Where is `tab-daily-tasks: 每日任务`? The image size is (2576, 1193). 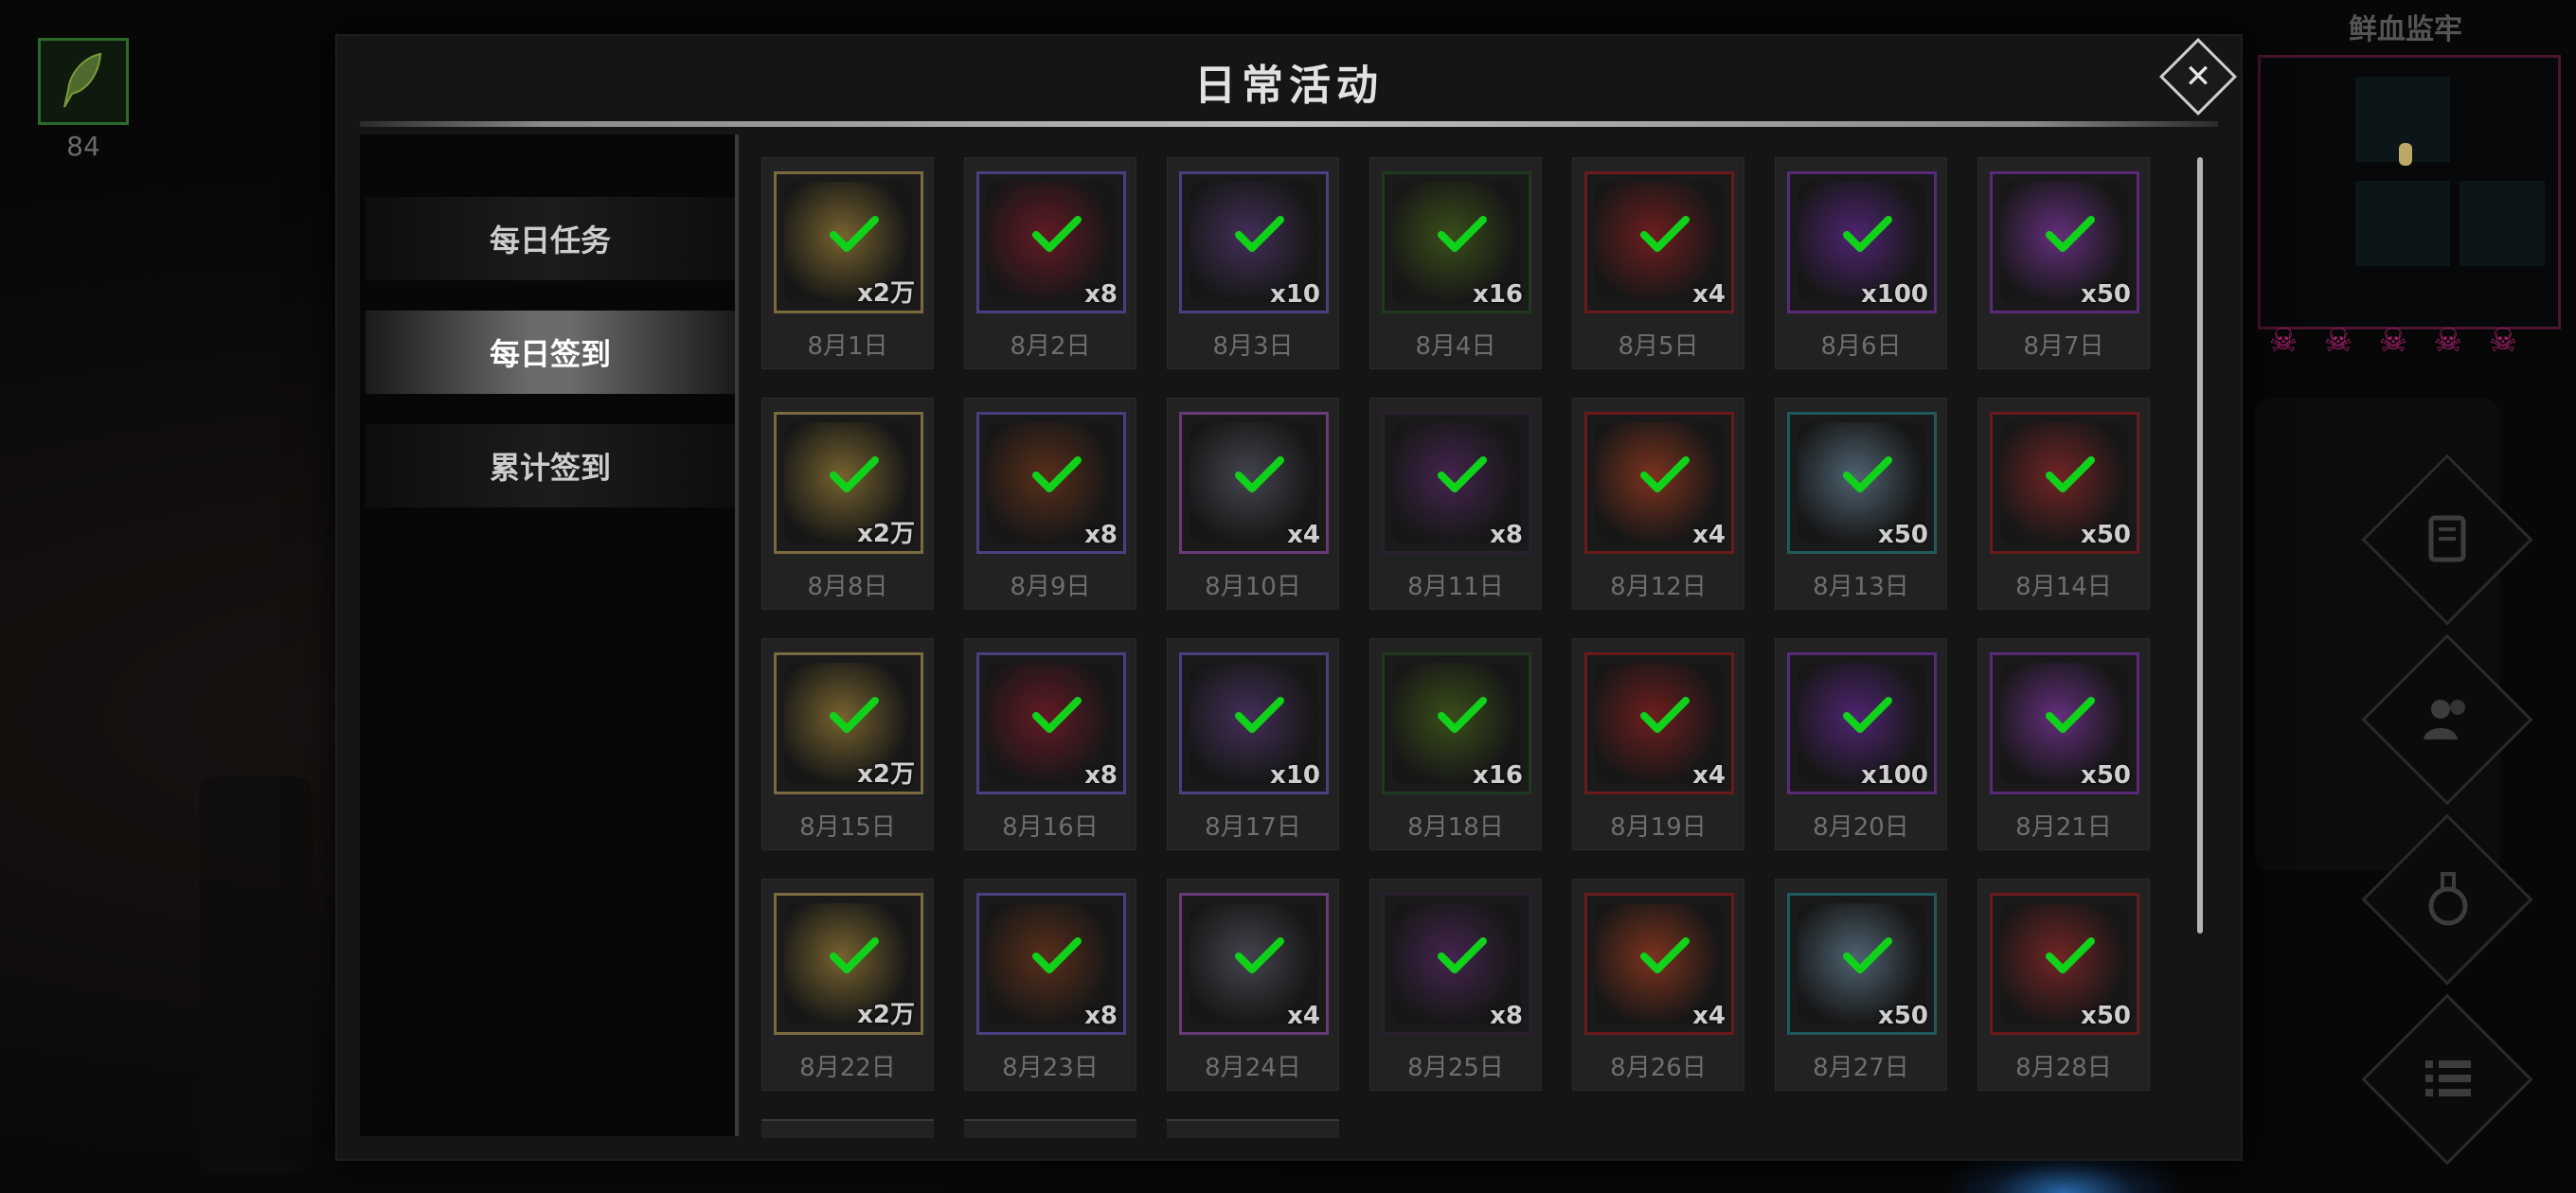
tab-daily-tasks: 每日任务 is located at coordinates (550, 238).